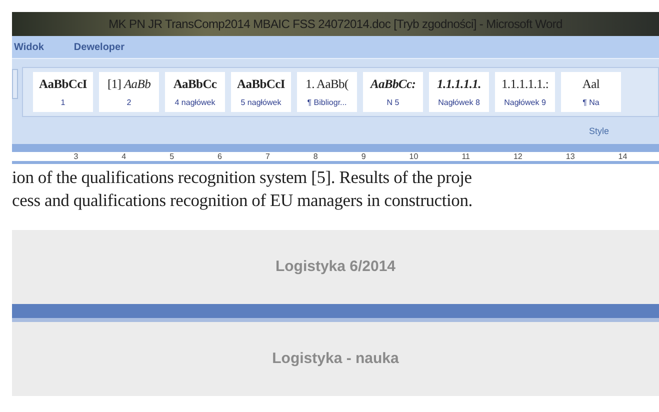 This screenshot has height=412, width=659. Describe the element at coordinates (570, 156) in the screenshot. I see `ruler-number: 13` at that location.